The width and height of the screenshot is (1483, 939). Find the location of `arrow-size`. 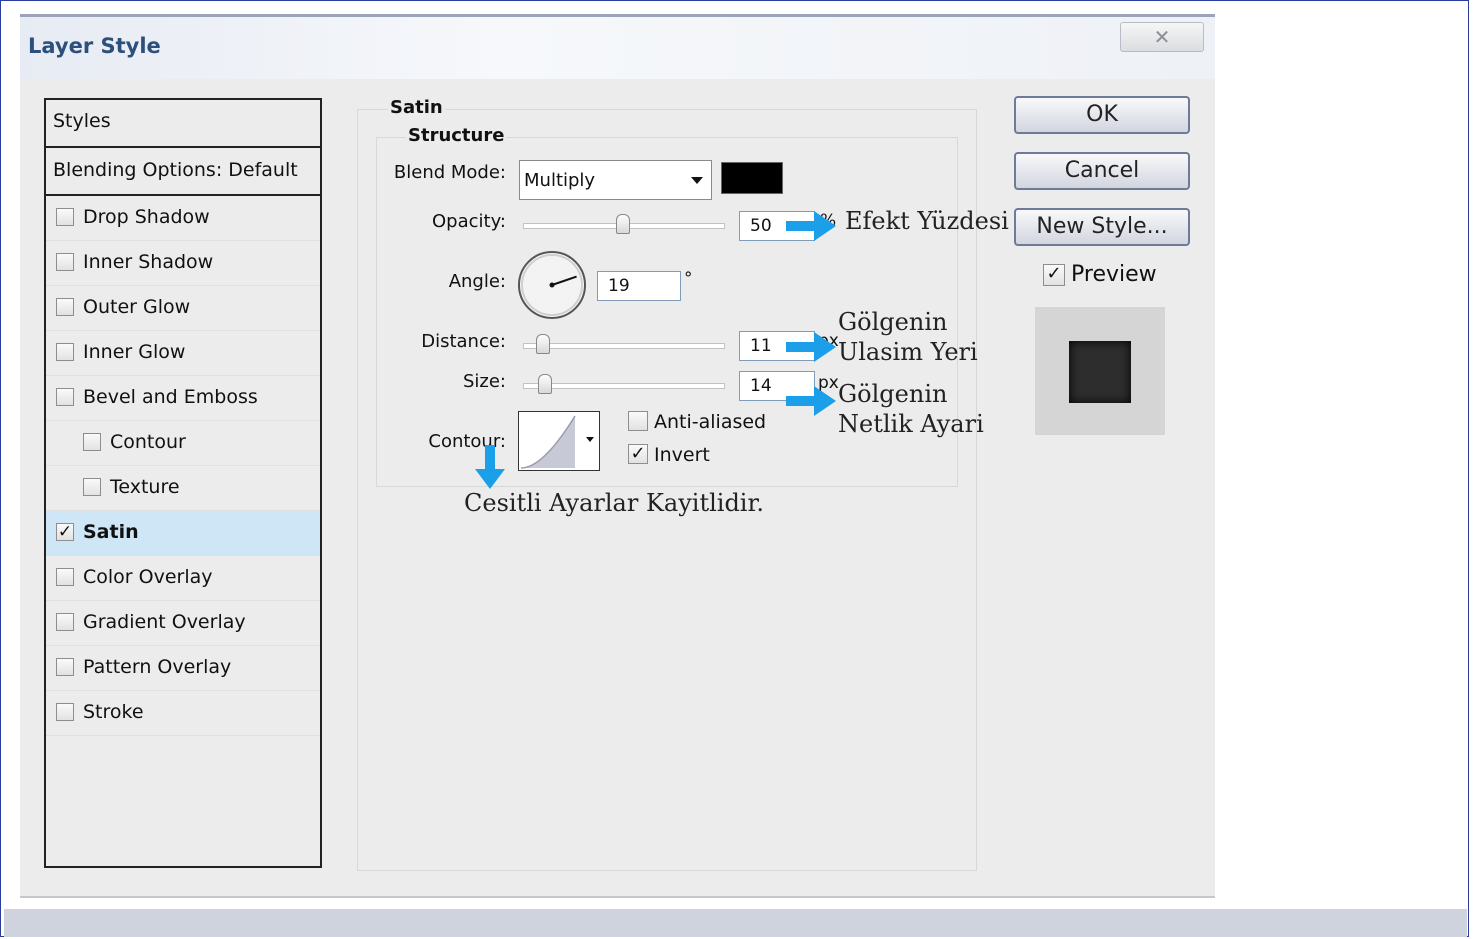

arrow-size is located at coordinates (811, 401).